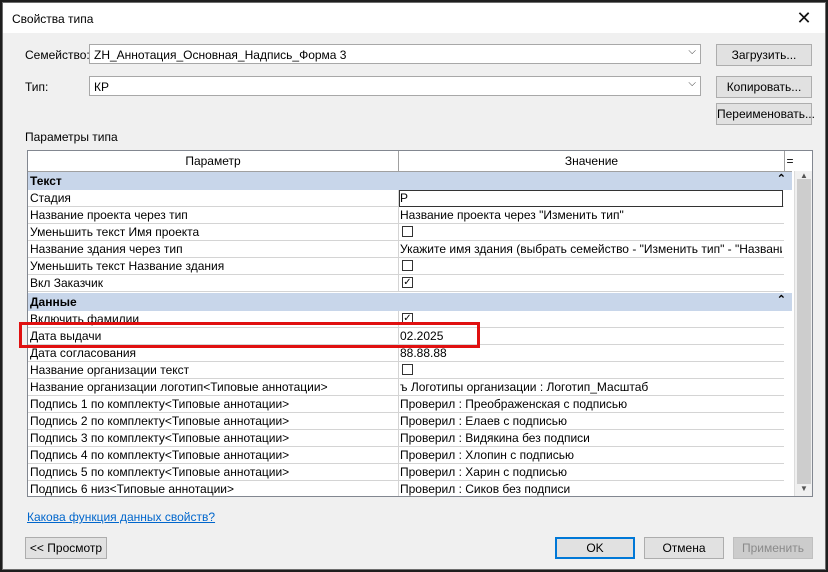 The height and width of the screenshot is (572, 828). I want to click on column-menu-icon: =, so click(790, 161).